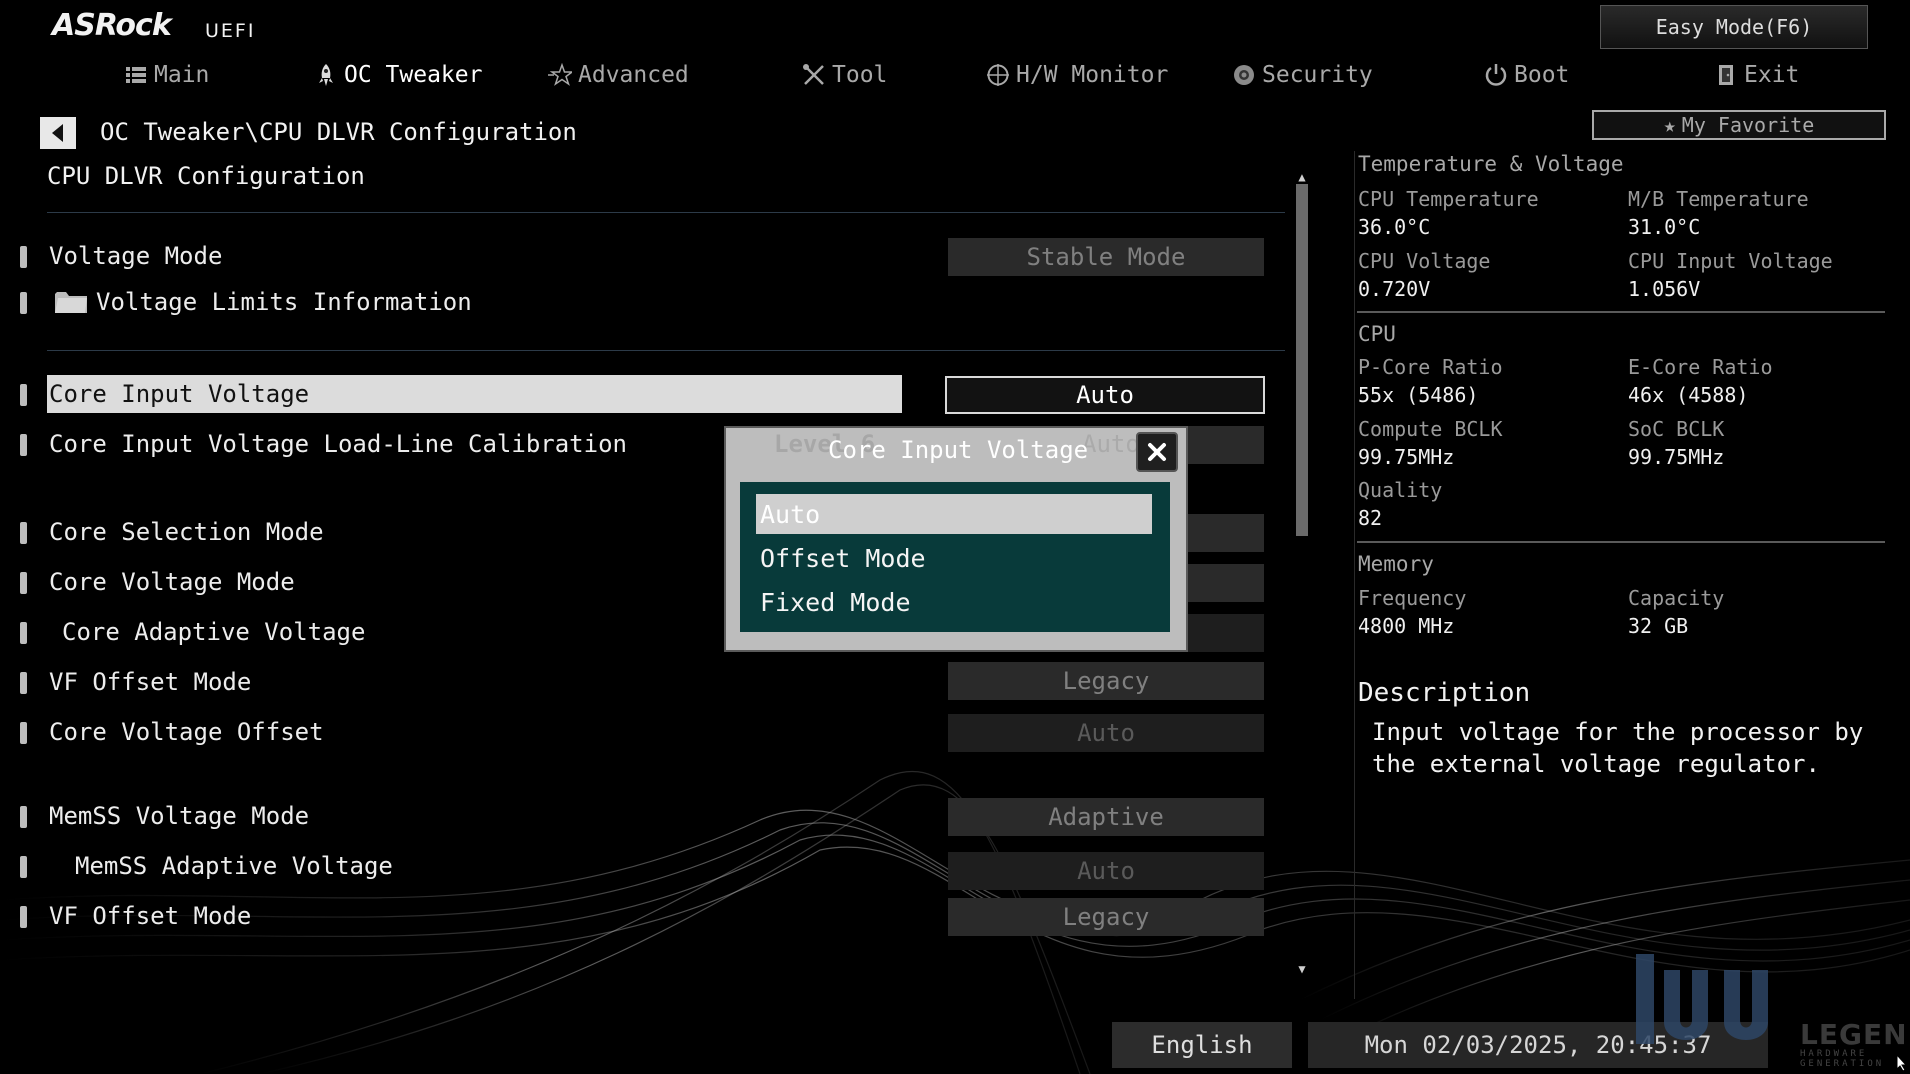 The image size is (1910, 1074). What do you see at coordinates (1676, 598) in the screenshot?
I see `memory-capacity-label: Capacity` at bounding box center [1676, 598].